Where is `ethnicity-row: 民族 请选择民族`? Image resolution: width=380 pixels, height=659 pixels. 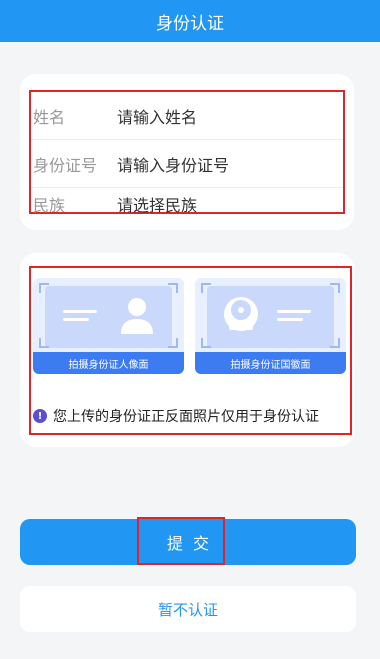
ethnicity-row: 民族 请选择民族 is located at coordinates (187, 204).